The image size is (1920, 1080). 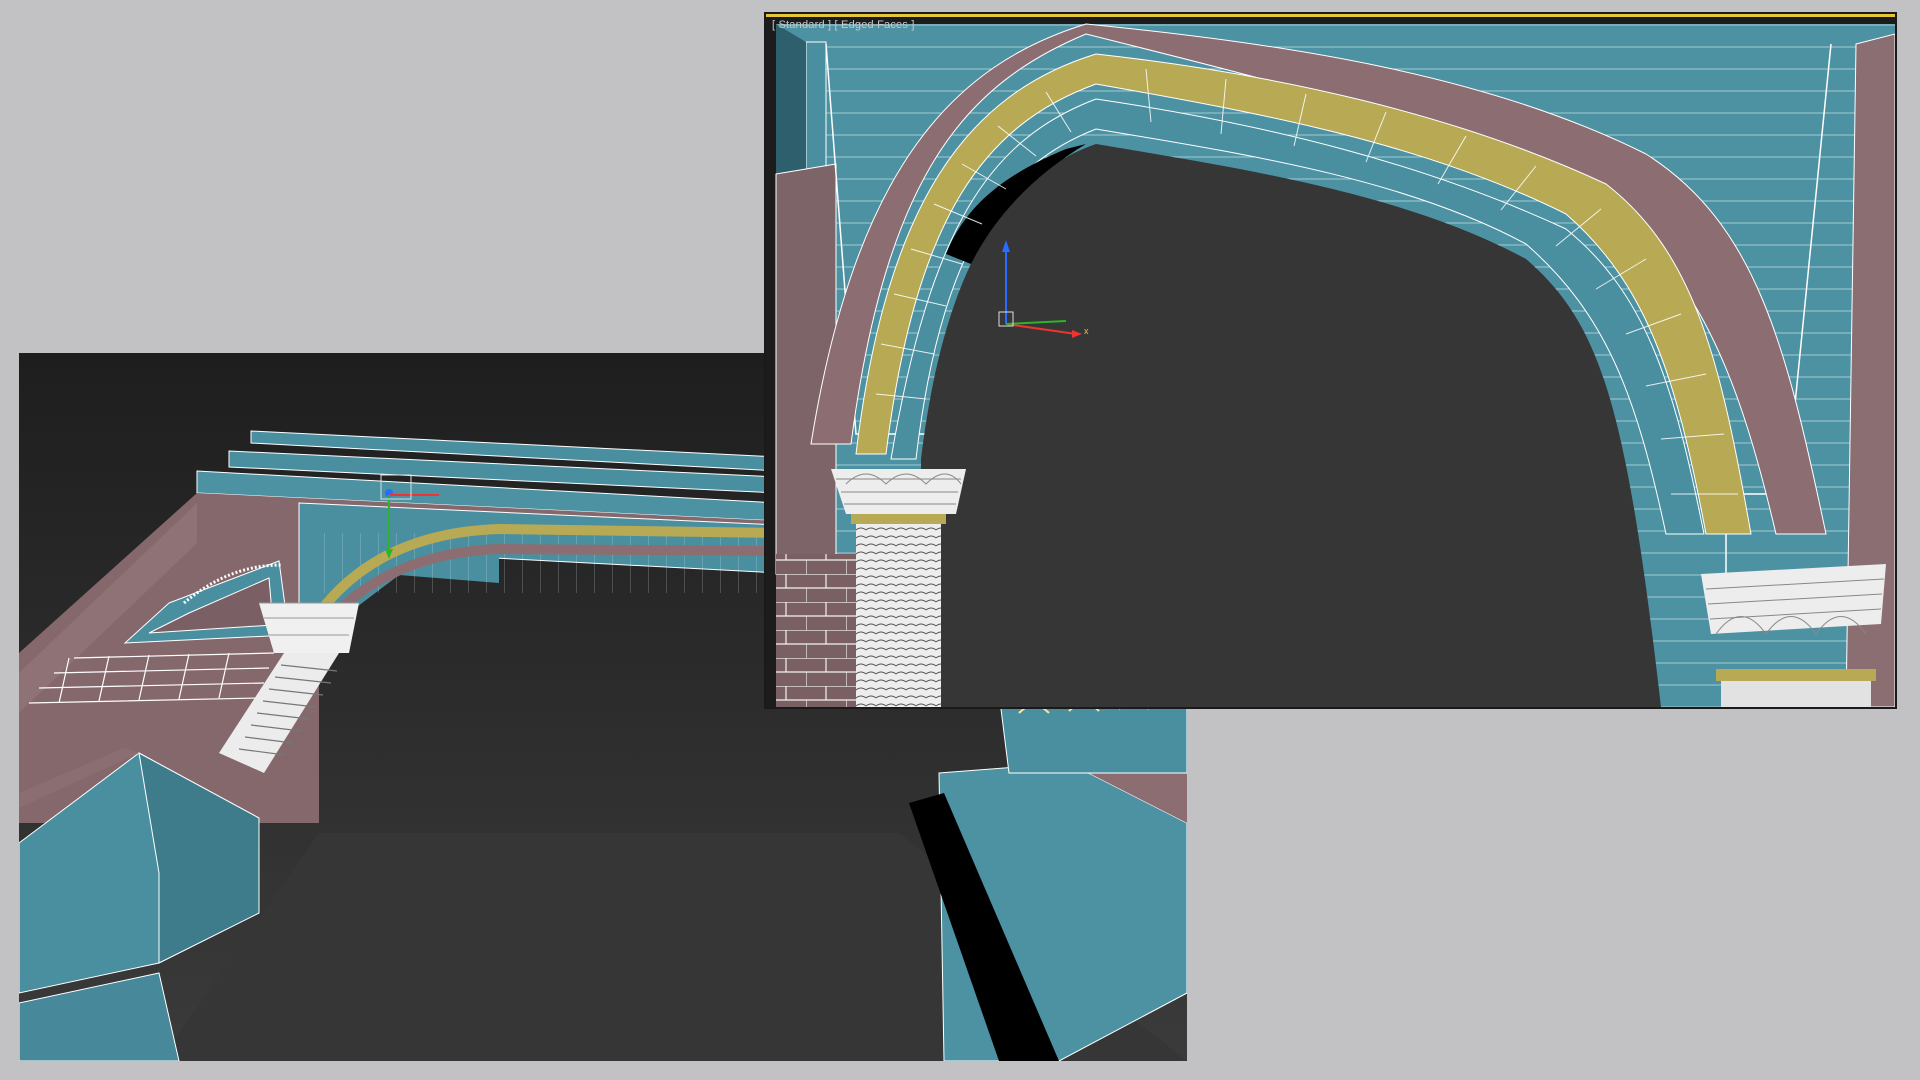 What do you see at coordinates (1086, 331) in the screenshot?
I see `gizmo-x-label: x` at bounding box center [1086, 331].